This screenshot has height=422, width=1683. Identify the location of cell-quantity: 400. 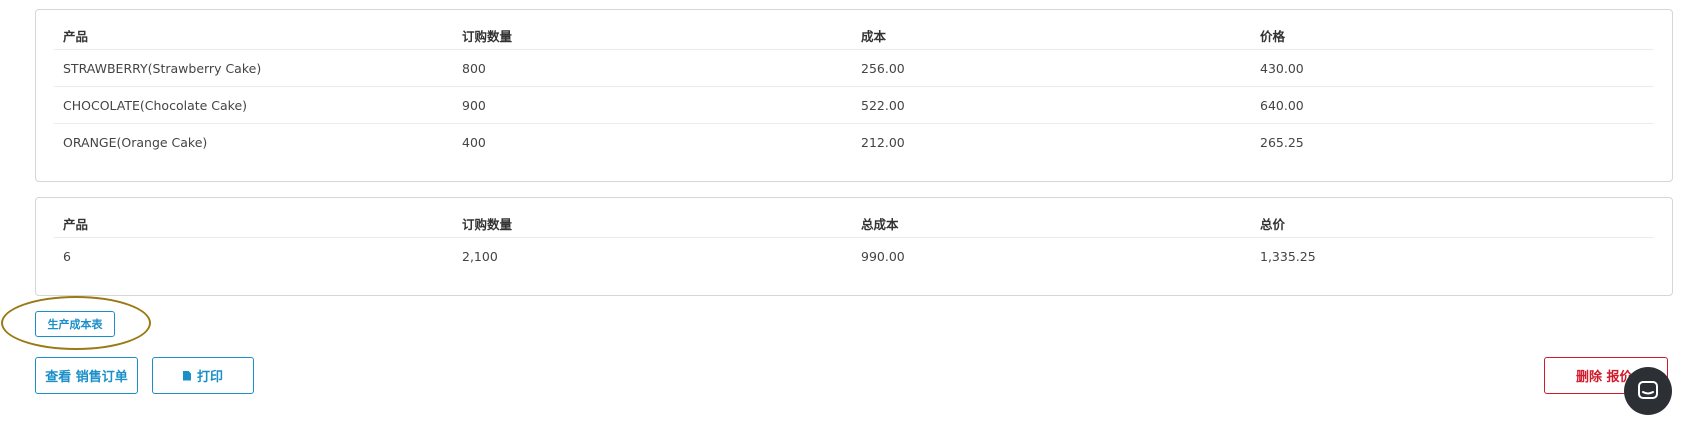
(474, 142).